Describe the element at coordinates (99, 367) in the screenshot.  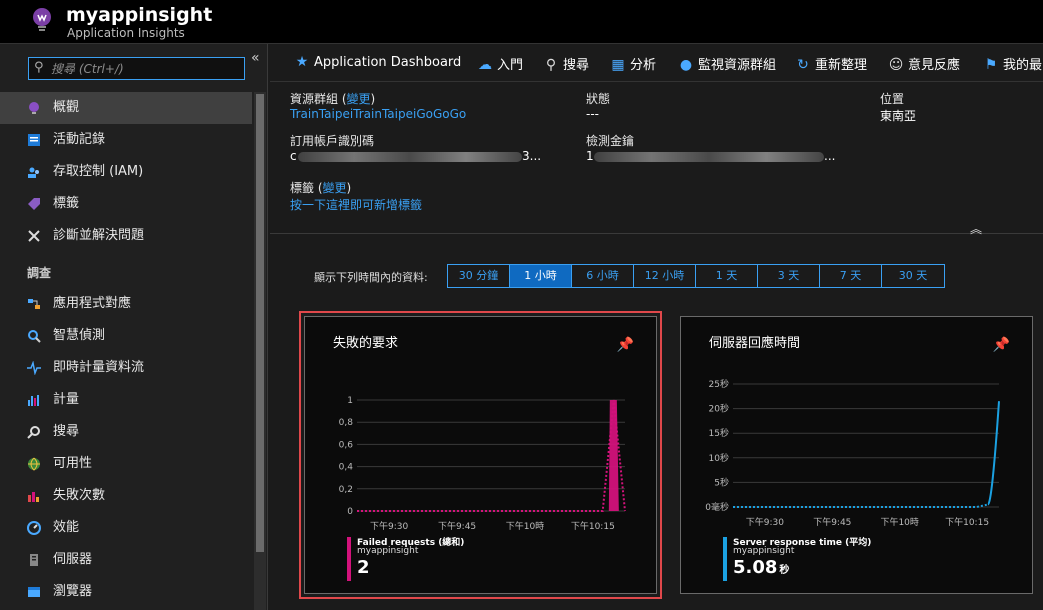
I see `sidebar-item-label: 即時計量資料流` at that location.